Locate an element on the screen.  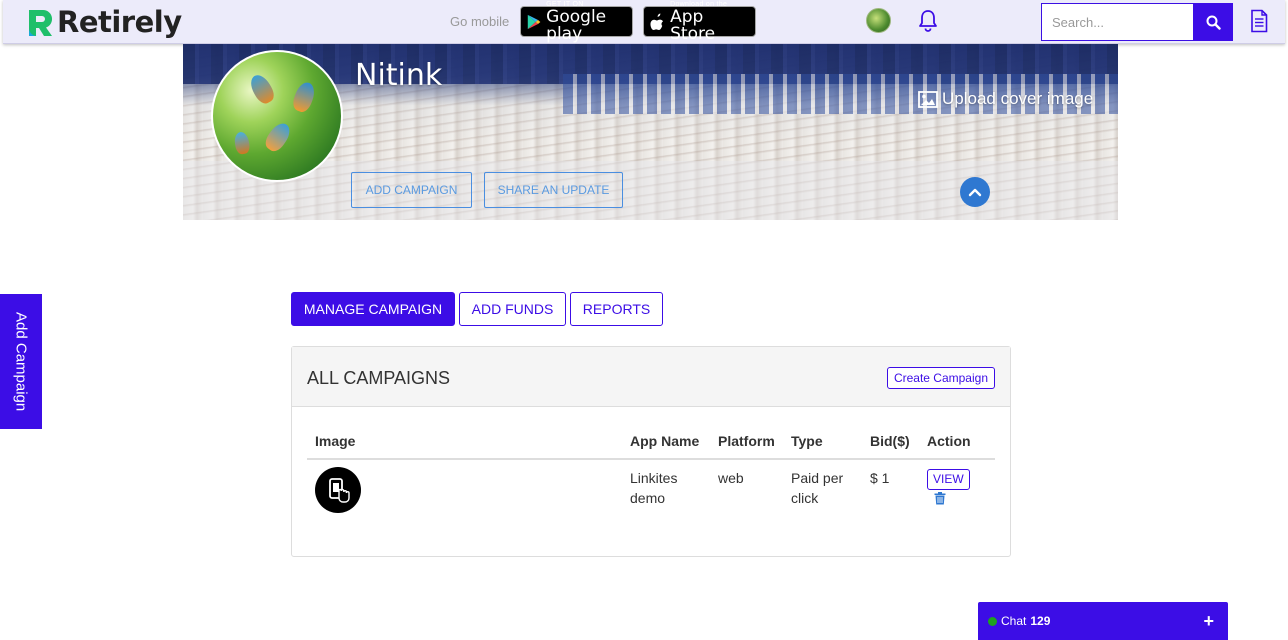
cell-image is located at coordinates (464, 490).